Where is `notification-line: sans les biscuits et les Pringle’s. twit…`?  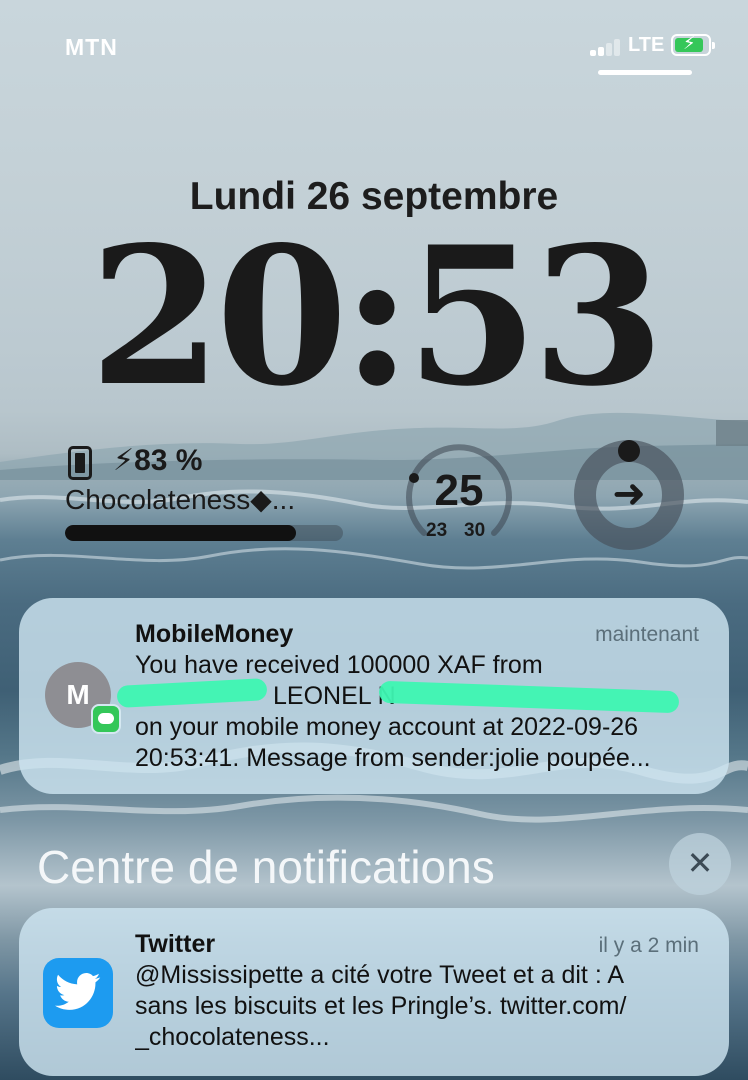
notification-line: sans les biscuits et les Pringle’s. twit… is located at coordinates (381, 1006).